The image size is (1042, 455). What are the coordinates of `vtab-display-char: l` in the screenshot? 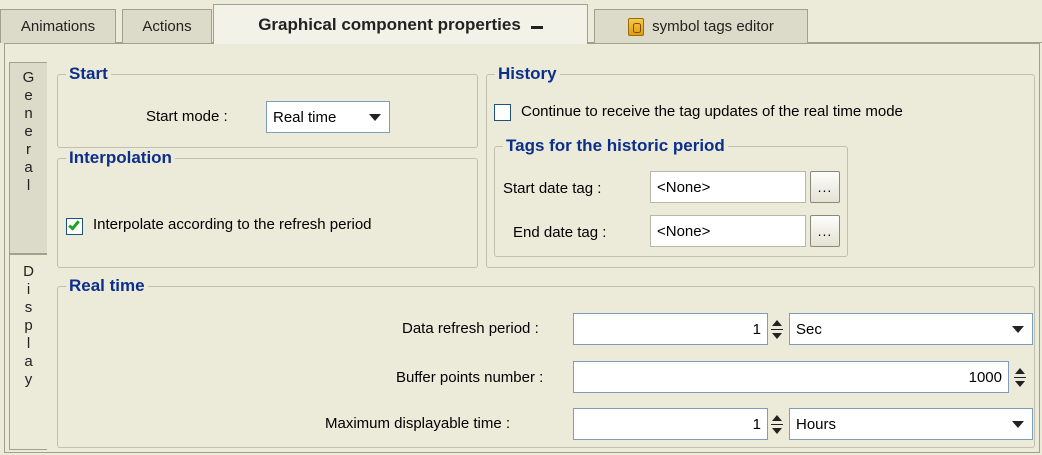 It's located at (28, 343).